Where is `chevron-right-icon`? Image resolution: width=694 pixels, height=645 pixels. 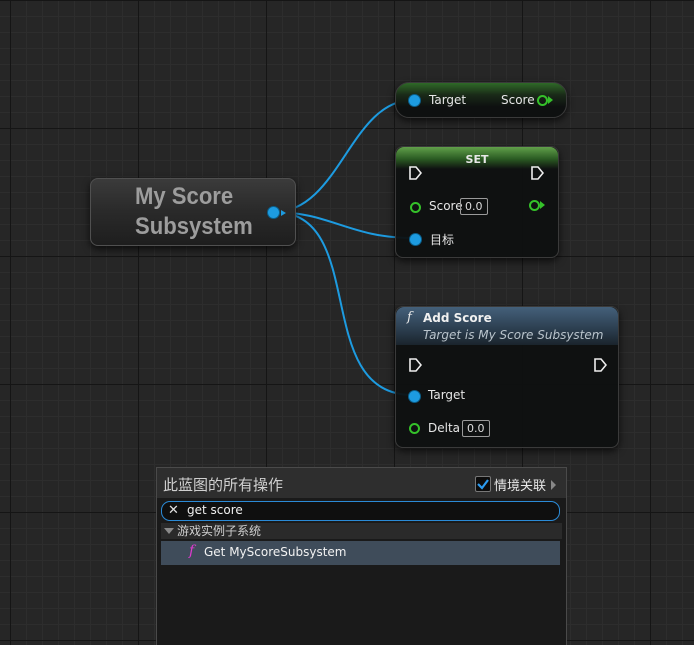
chevron-right-icon is located at coordinates (553, 485).